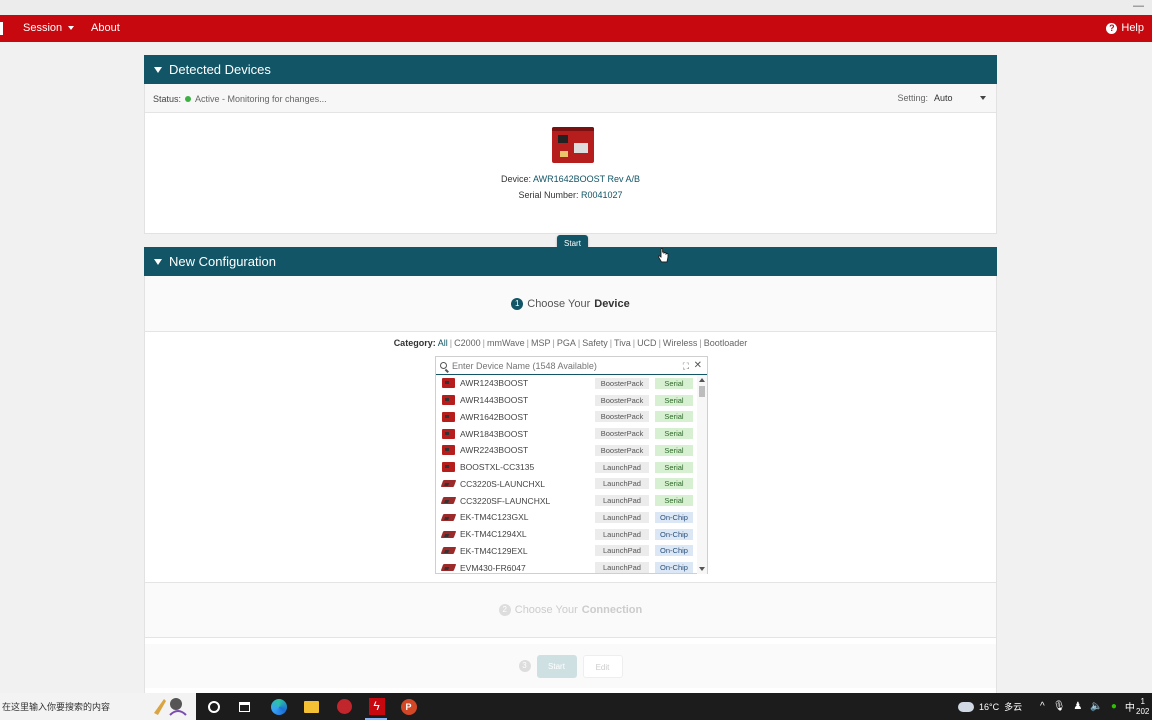  I want to click on session-menu: Session, so click(49, 28).